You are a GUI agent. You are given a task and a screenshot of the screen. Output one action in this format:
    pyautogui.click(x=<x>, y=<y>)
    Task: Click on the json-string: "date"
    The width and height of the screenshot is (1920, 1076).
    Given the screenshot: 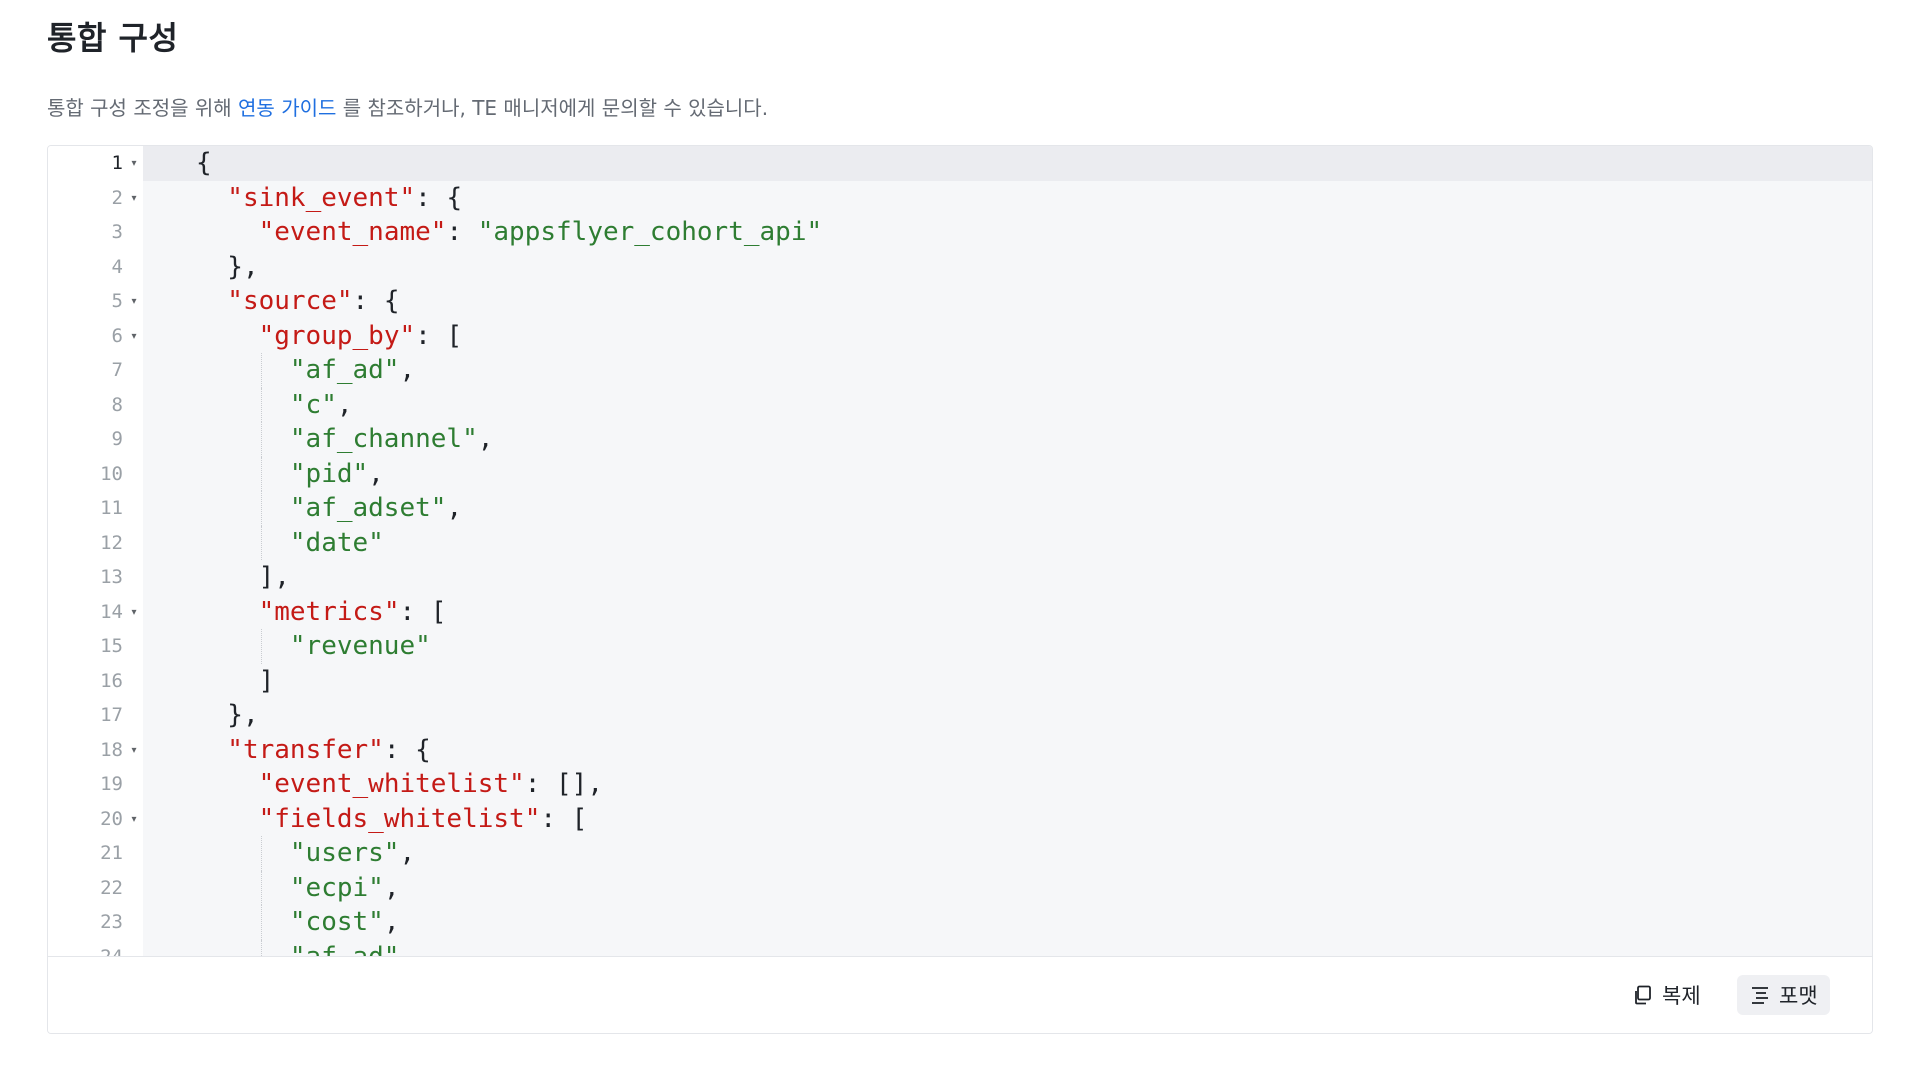 What is the action you would take?
    pyautogui.click(x=336, y=542)
    